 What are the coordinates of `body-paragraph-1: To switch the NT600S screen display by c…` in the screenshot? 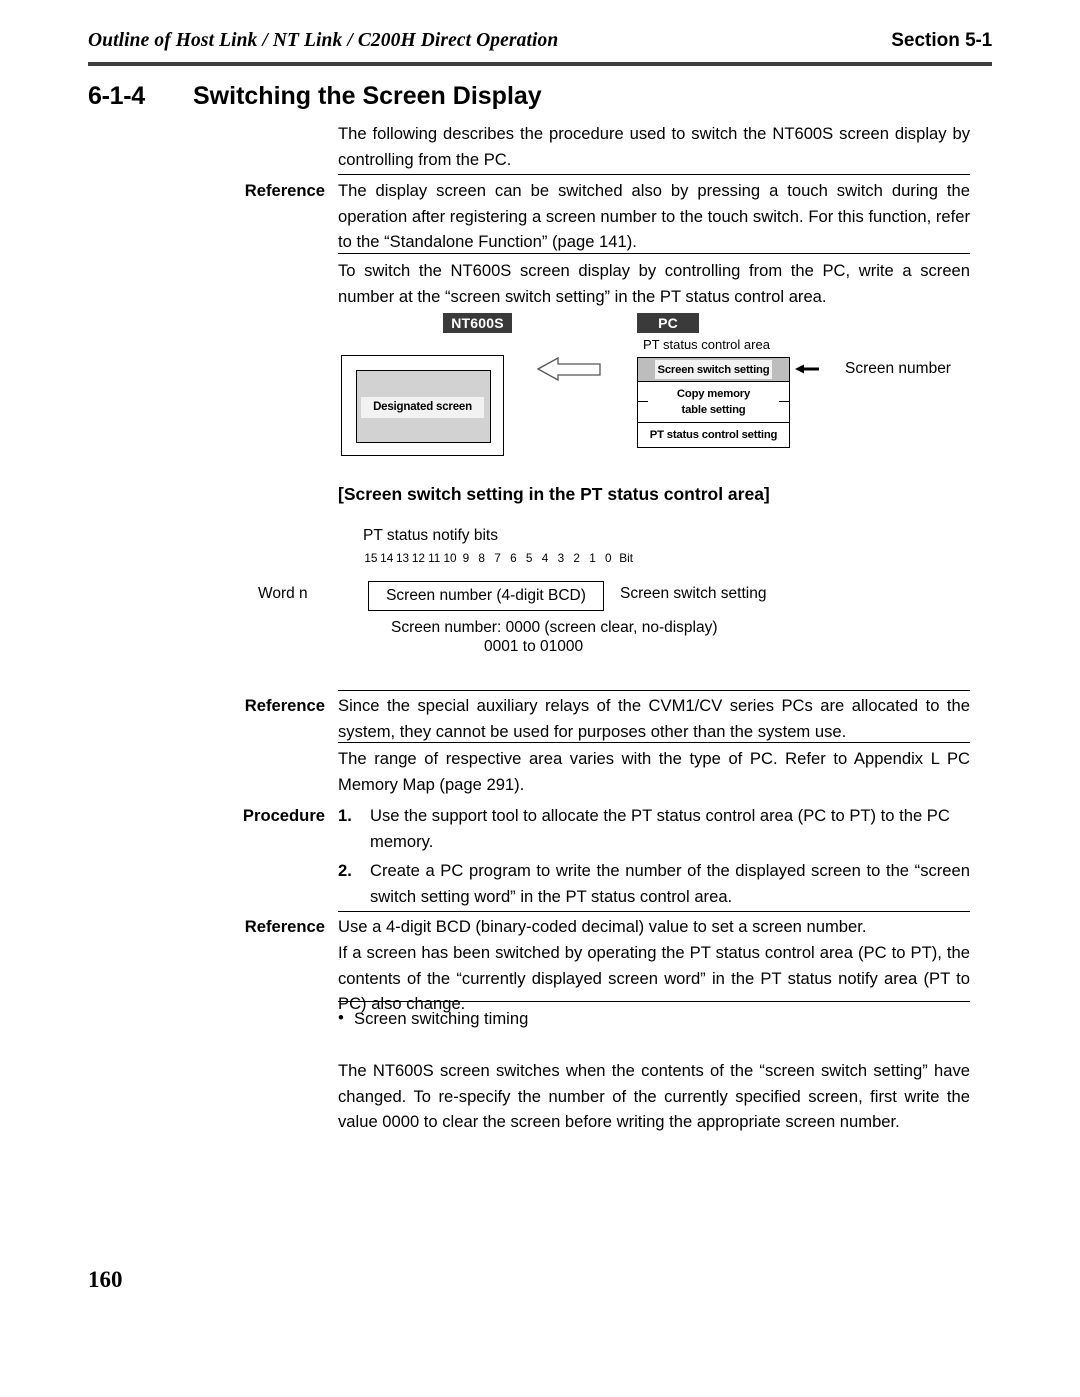 It's located at (654, 283).